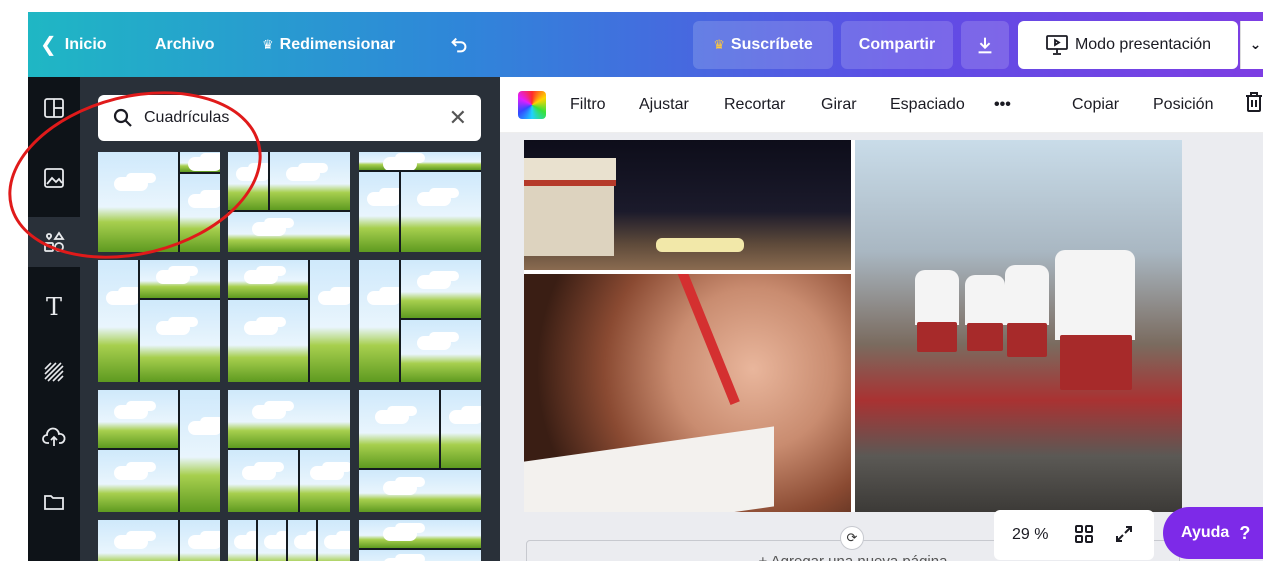  I want to click on filter-button: Filtro, so click(588, 105).